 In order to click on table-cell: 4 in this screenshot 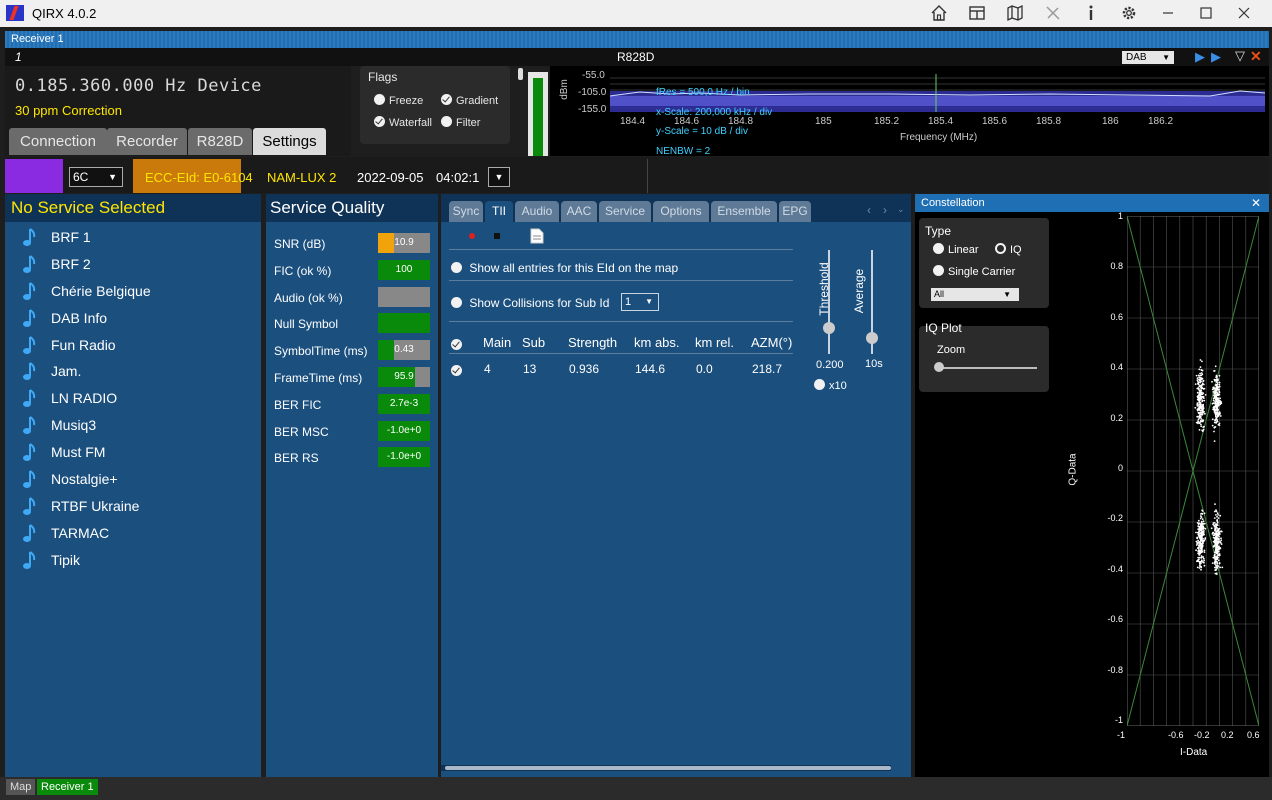, I will do `click(487, 369)`.